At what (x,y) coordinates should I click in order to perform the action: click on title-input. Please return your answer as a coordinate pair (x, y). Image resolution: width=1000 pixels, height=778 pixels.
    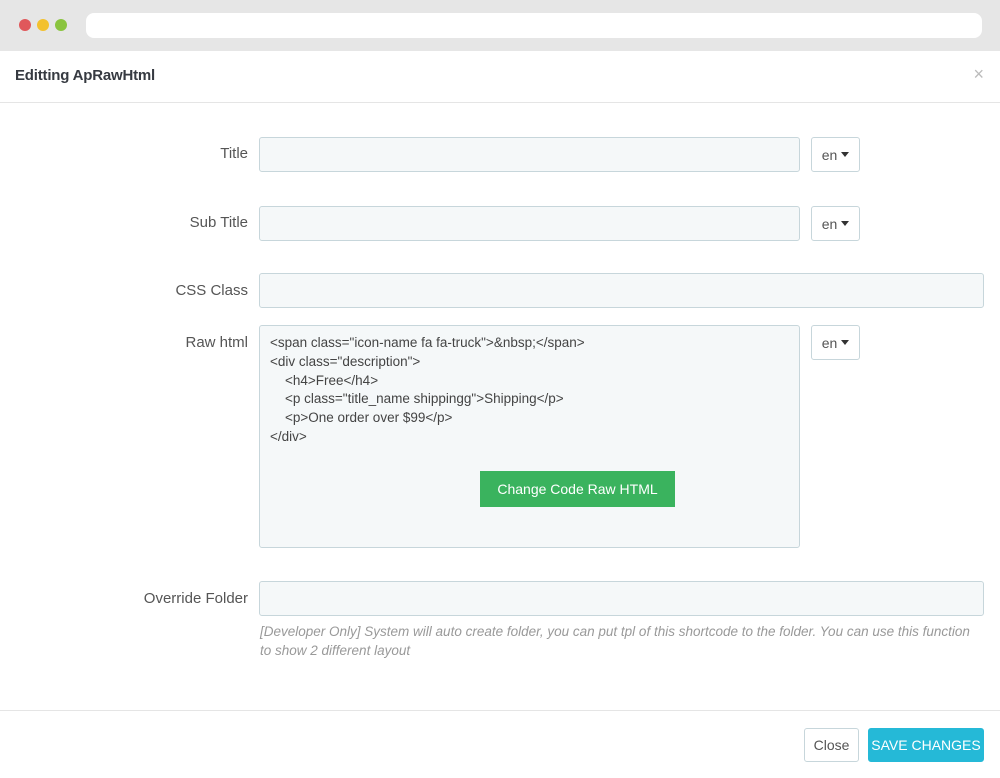
    Looking at the image, I should click on (529, 154).